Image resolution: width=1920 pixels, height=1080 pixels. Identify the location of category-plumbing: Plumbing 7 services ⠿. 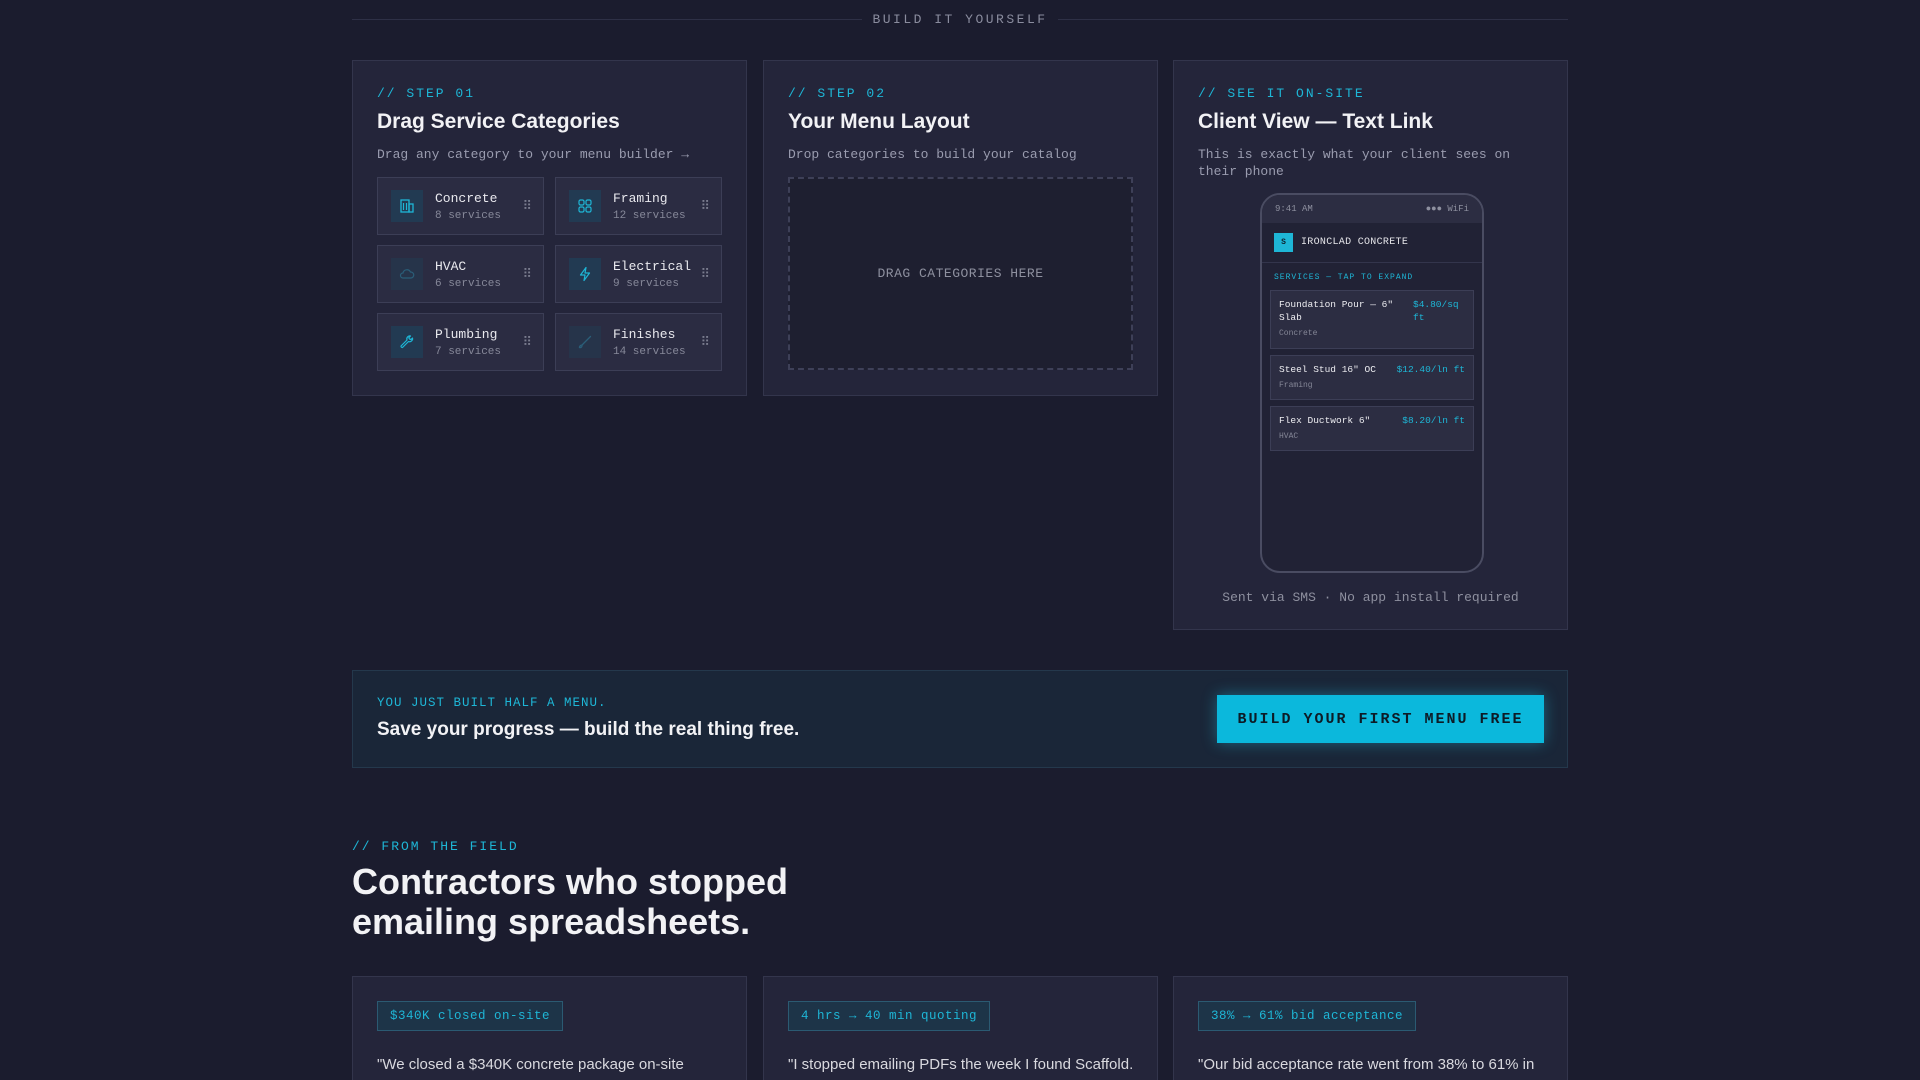
(460, 342).